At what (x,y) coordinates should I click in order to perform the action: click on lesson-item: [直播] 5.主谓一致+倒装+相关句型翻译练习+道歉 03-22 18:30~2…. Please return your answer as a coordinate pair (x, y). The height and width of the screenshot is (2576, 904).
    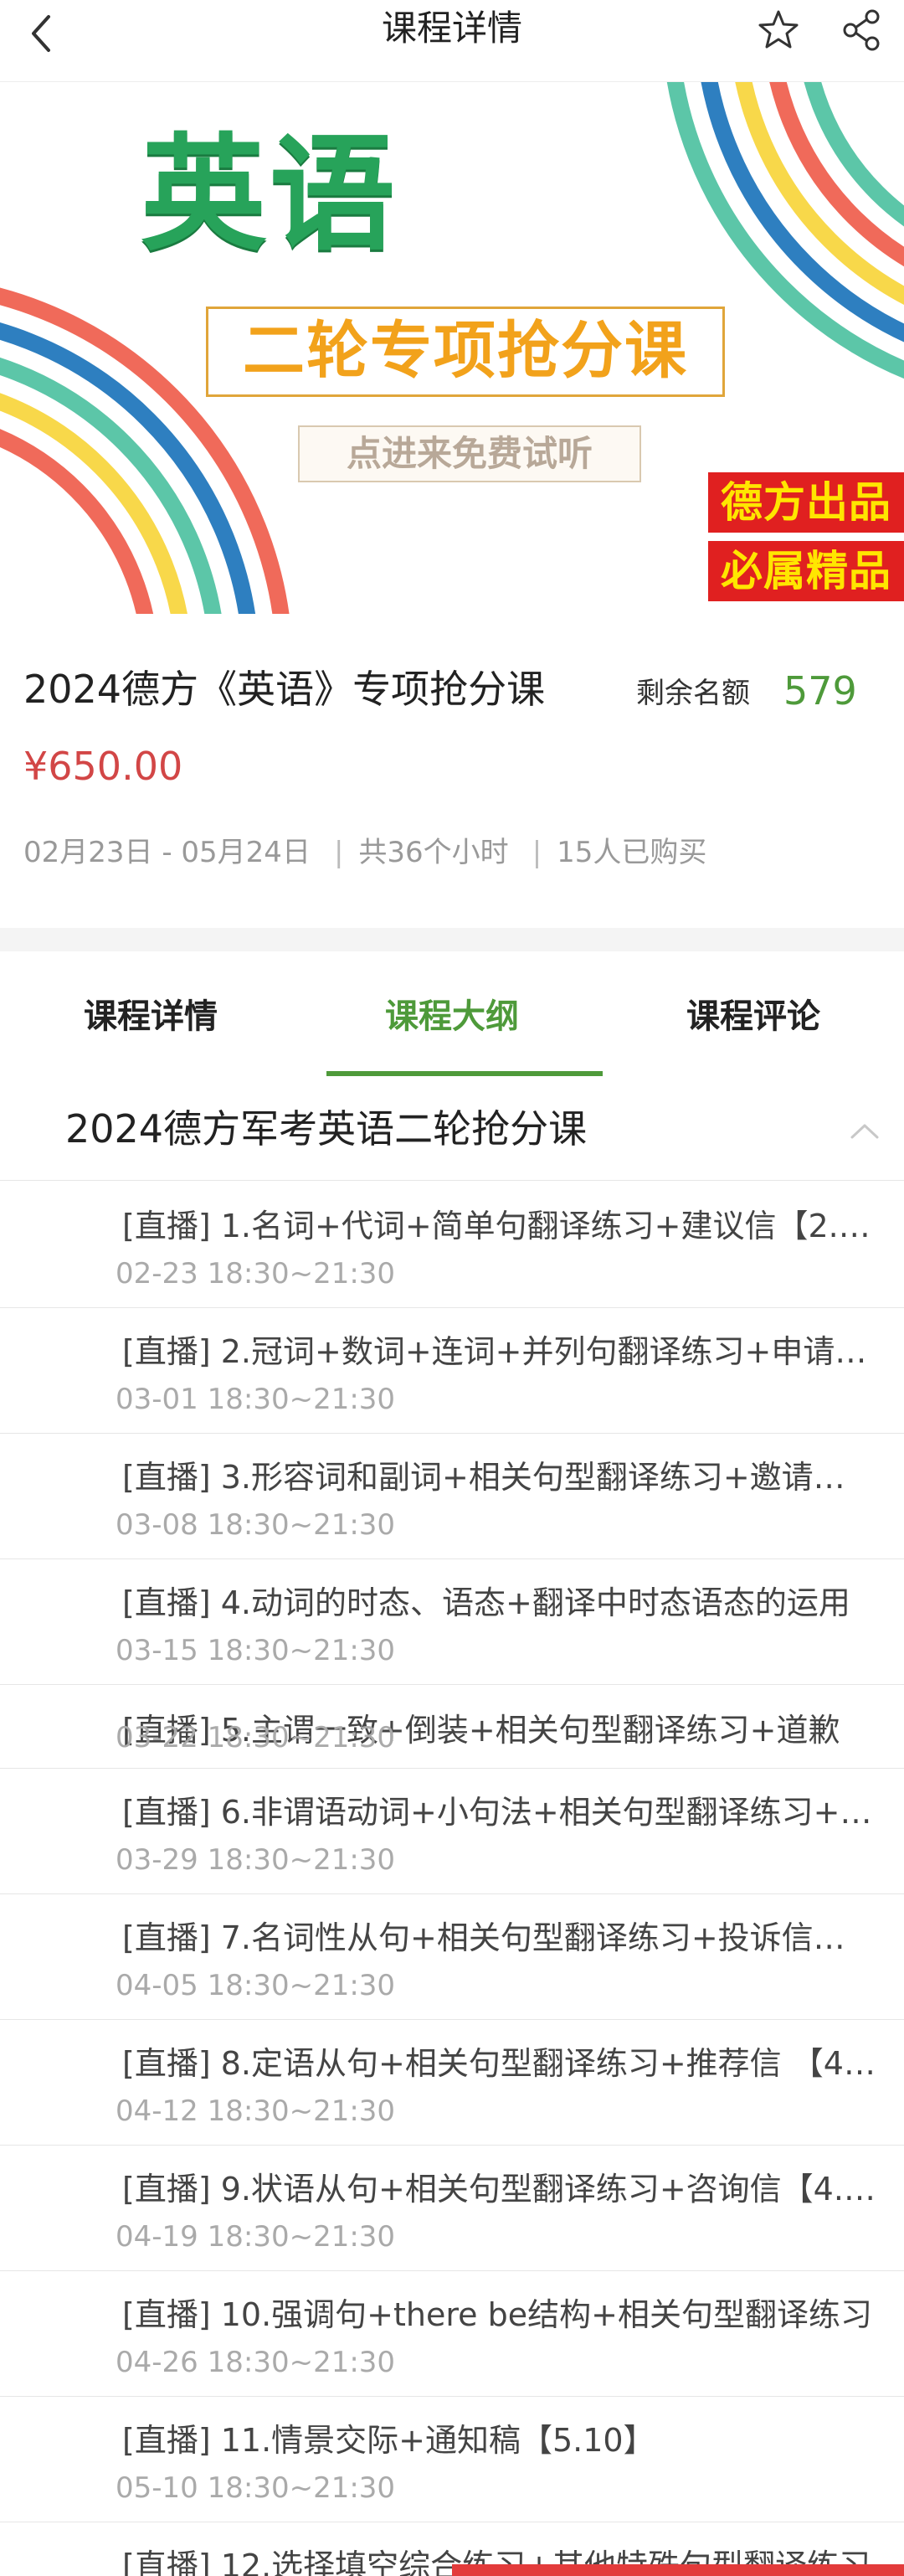
    Looking at the image, I should click on (452, 1727).